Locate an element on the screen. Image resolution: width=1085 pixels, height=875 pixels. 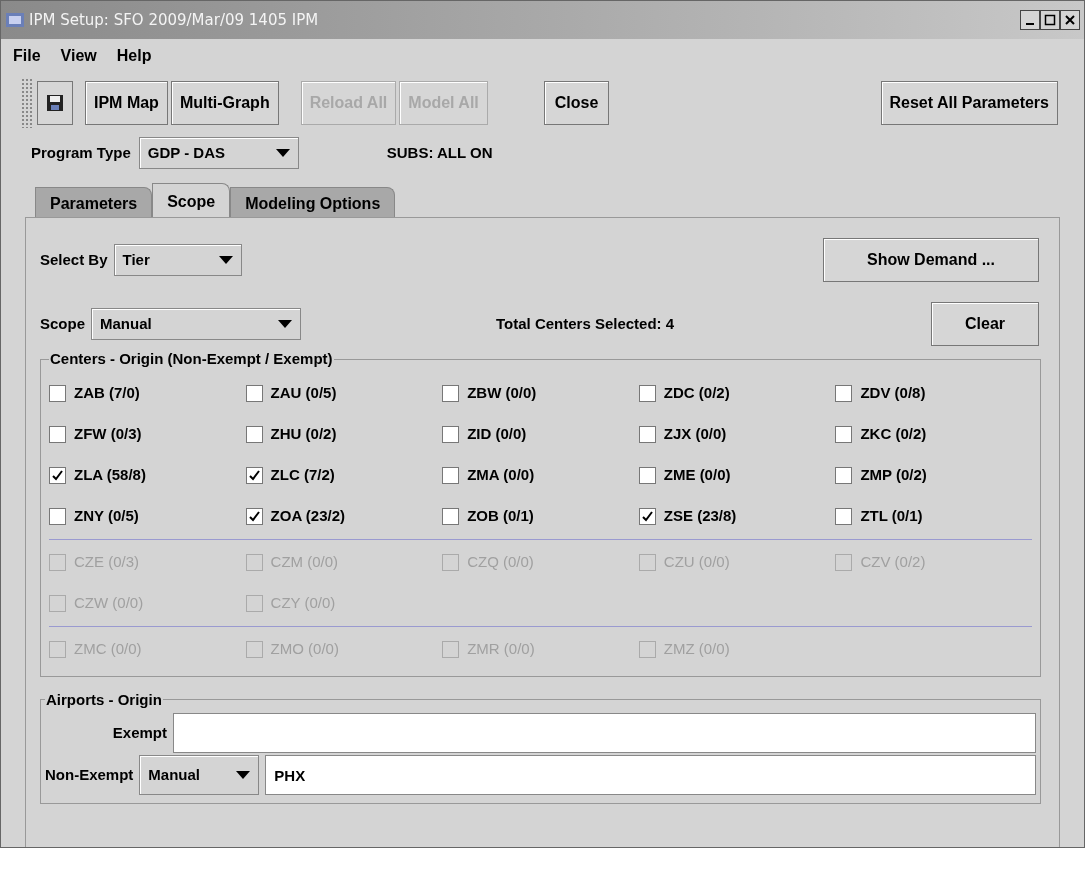
group-title: Airports - Origin is located at coordinates (104, 699).